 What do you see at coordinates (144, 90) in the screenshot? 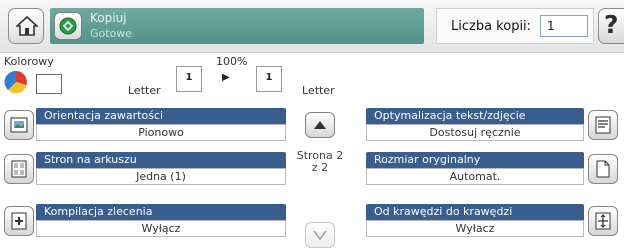
I see `source-size-label: Letter` at bounding box center [144, 90].